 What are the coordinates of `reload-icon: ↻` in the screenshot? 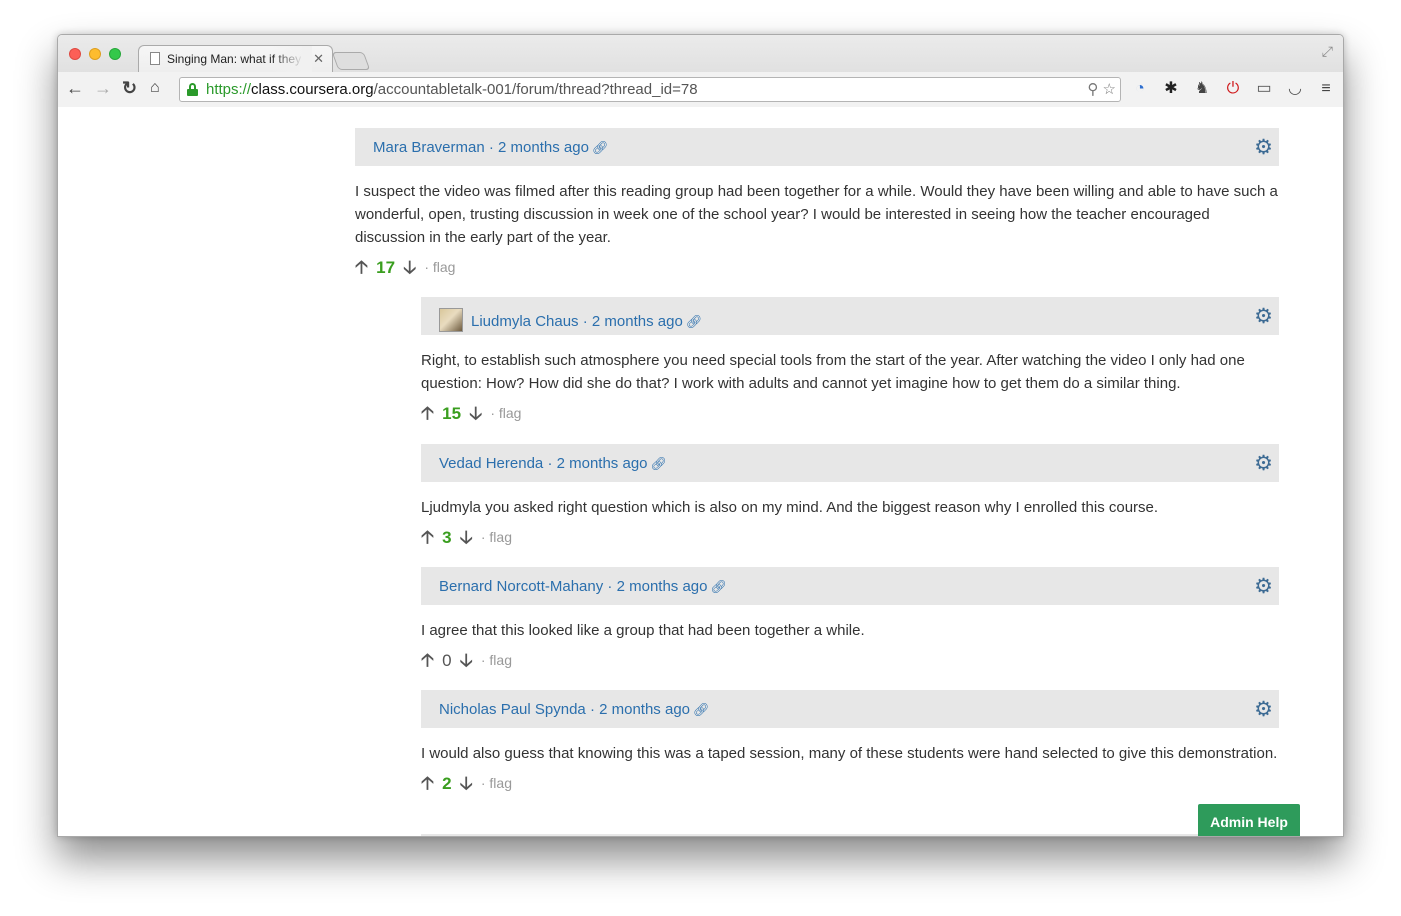 It's located at (129, 88).